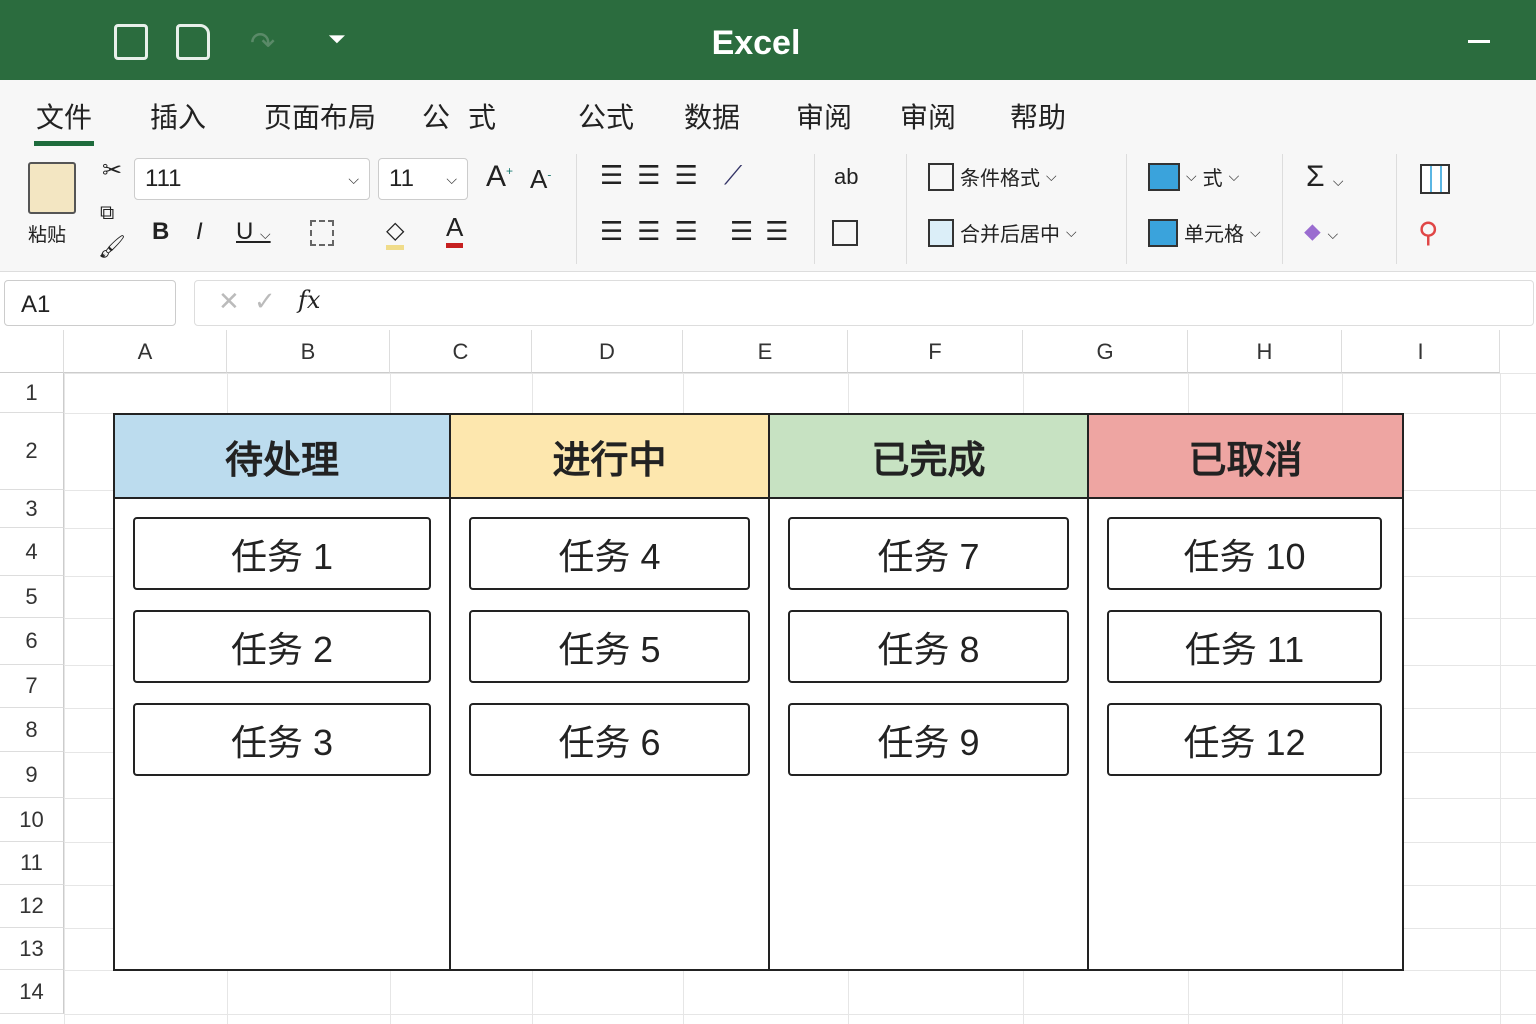 Image resolution: width=1536 pixels, height=1024 pixels. I want to click on task-card: 任务 4, so click(609, 553).